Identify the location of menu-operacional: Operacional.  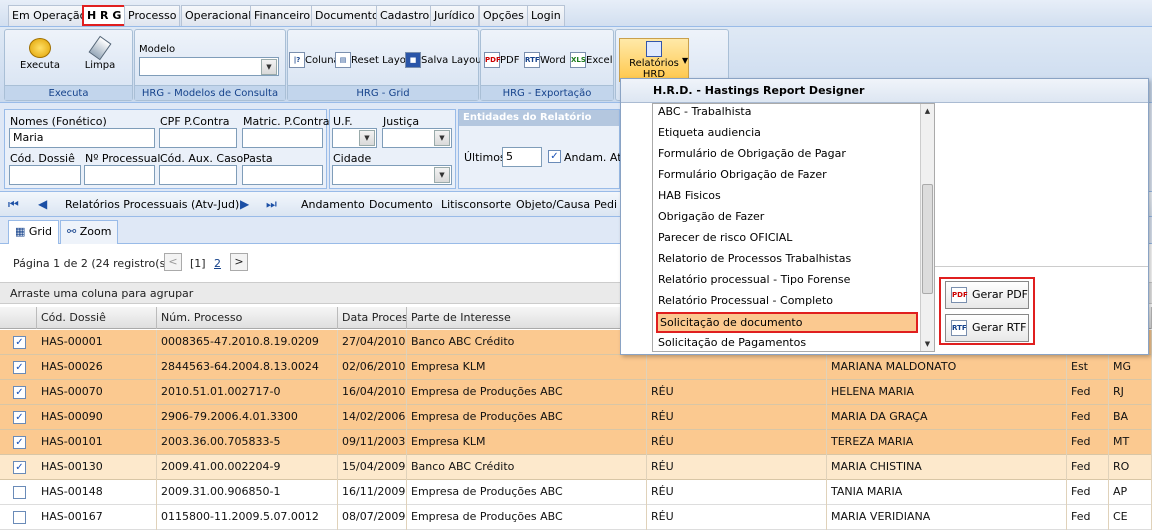
(218, 15).